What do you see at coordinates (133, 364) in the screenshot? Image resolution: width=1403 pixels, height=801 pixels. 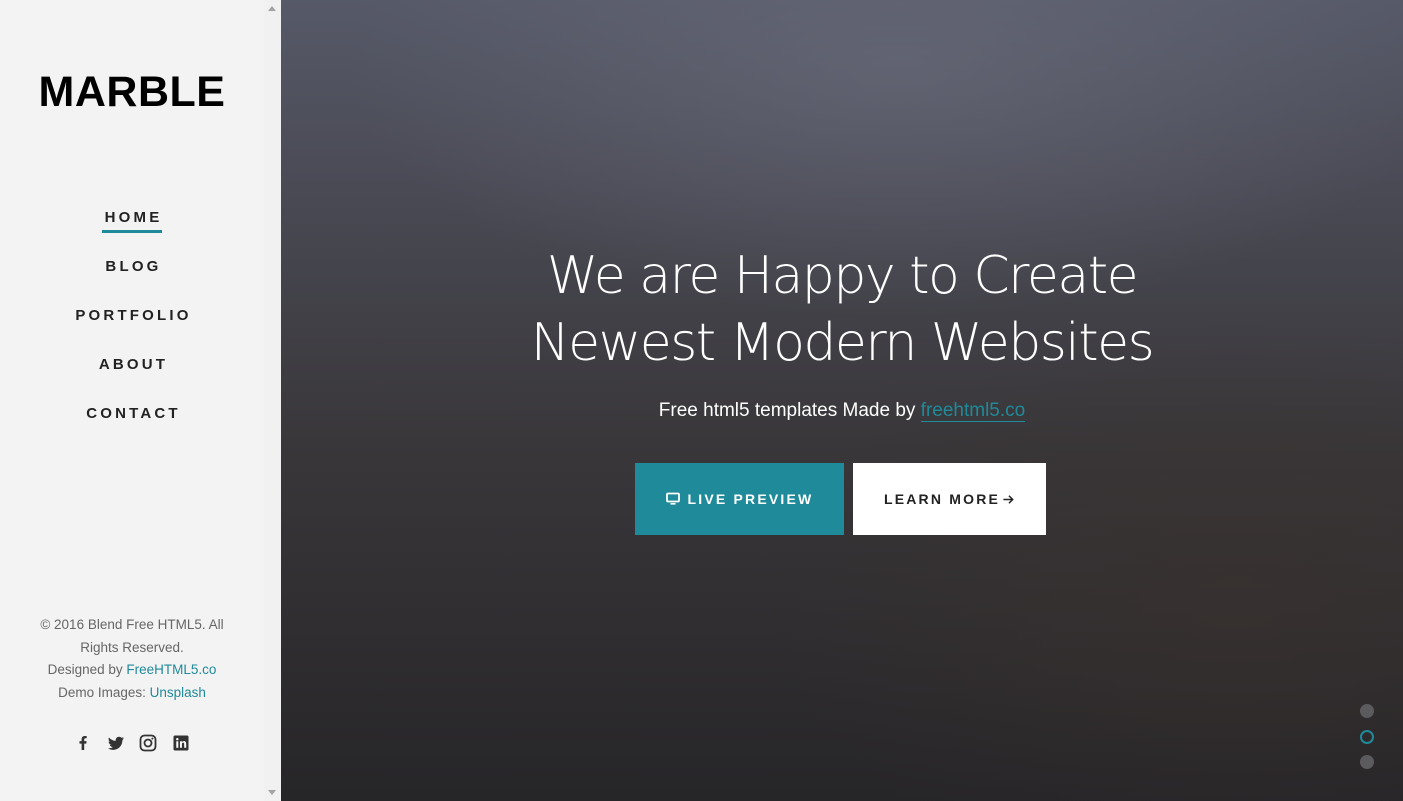 I see `nav-item-label: ABOUT` at bounding box center [133, 364].